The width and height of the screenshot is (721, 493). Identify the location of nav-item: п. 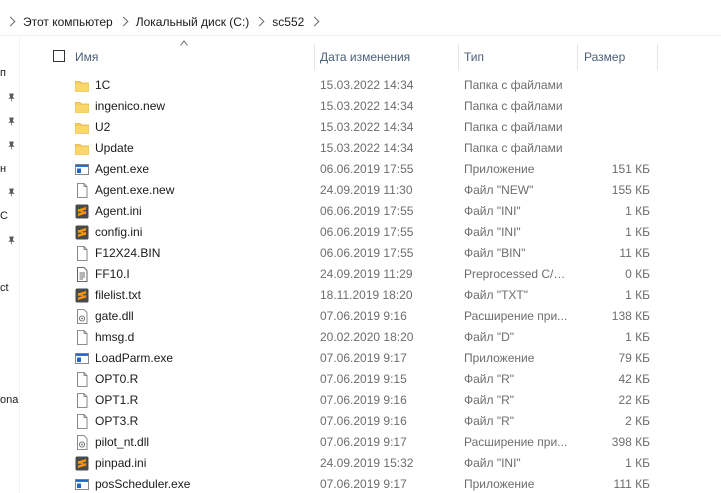
(3, 73).